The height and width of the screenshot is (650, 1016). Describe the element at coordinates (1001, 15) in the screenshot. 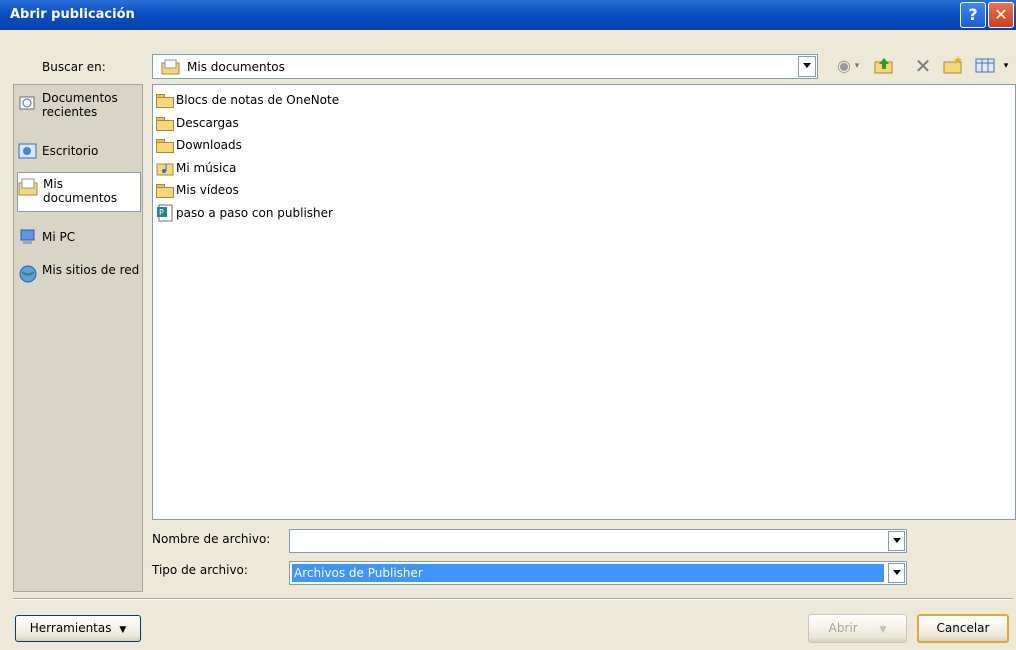

I see `close-button: ✕` at that location.